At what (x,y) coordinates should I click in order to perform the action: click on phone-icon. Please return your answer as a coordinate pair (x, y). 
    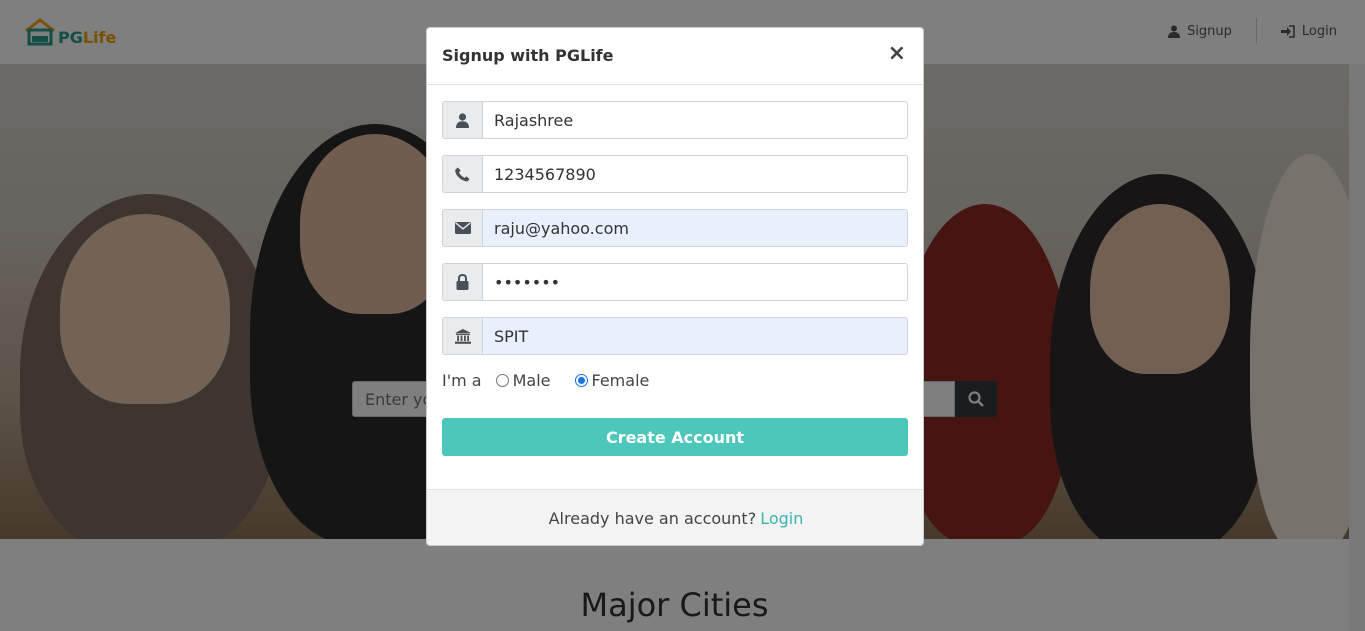
    Looking at the image, I should click on (462, 174).